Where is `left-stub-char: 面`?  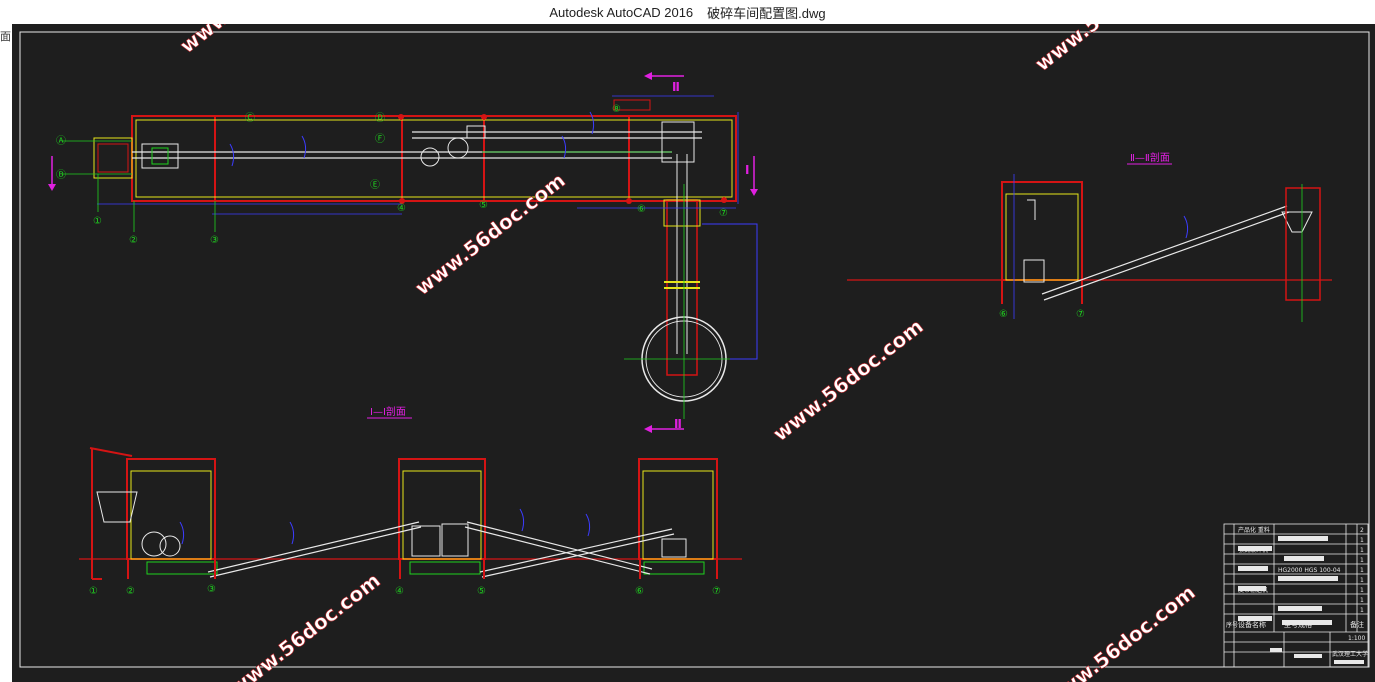 left-stub-char: 面 is located at coordinates (5, 37).